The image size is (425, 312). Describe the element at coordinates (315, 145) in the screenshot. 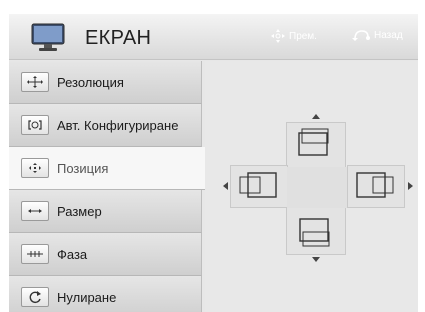

I see `screen-up-icon` at that location.